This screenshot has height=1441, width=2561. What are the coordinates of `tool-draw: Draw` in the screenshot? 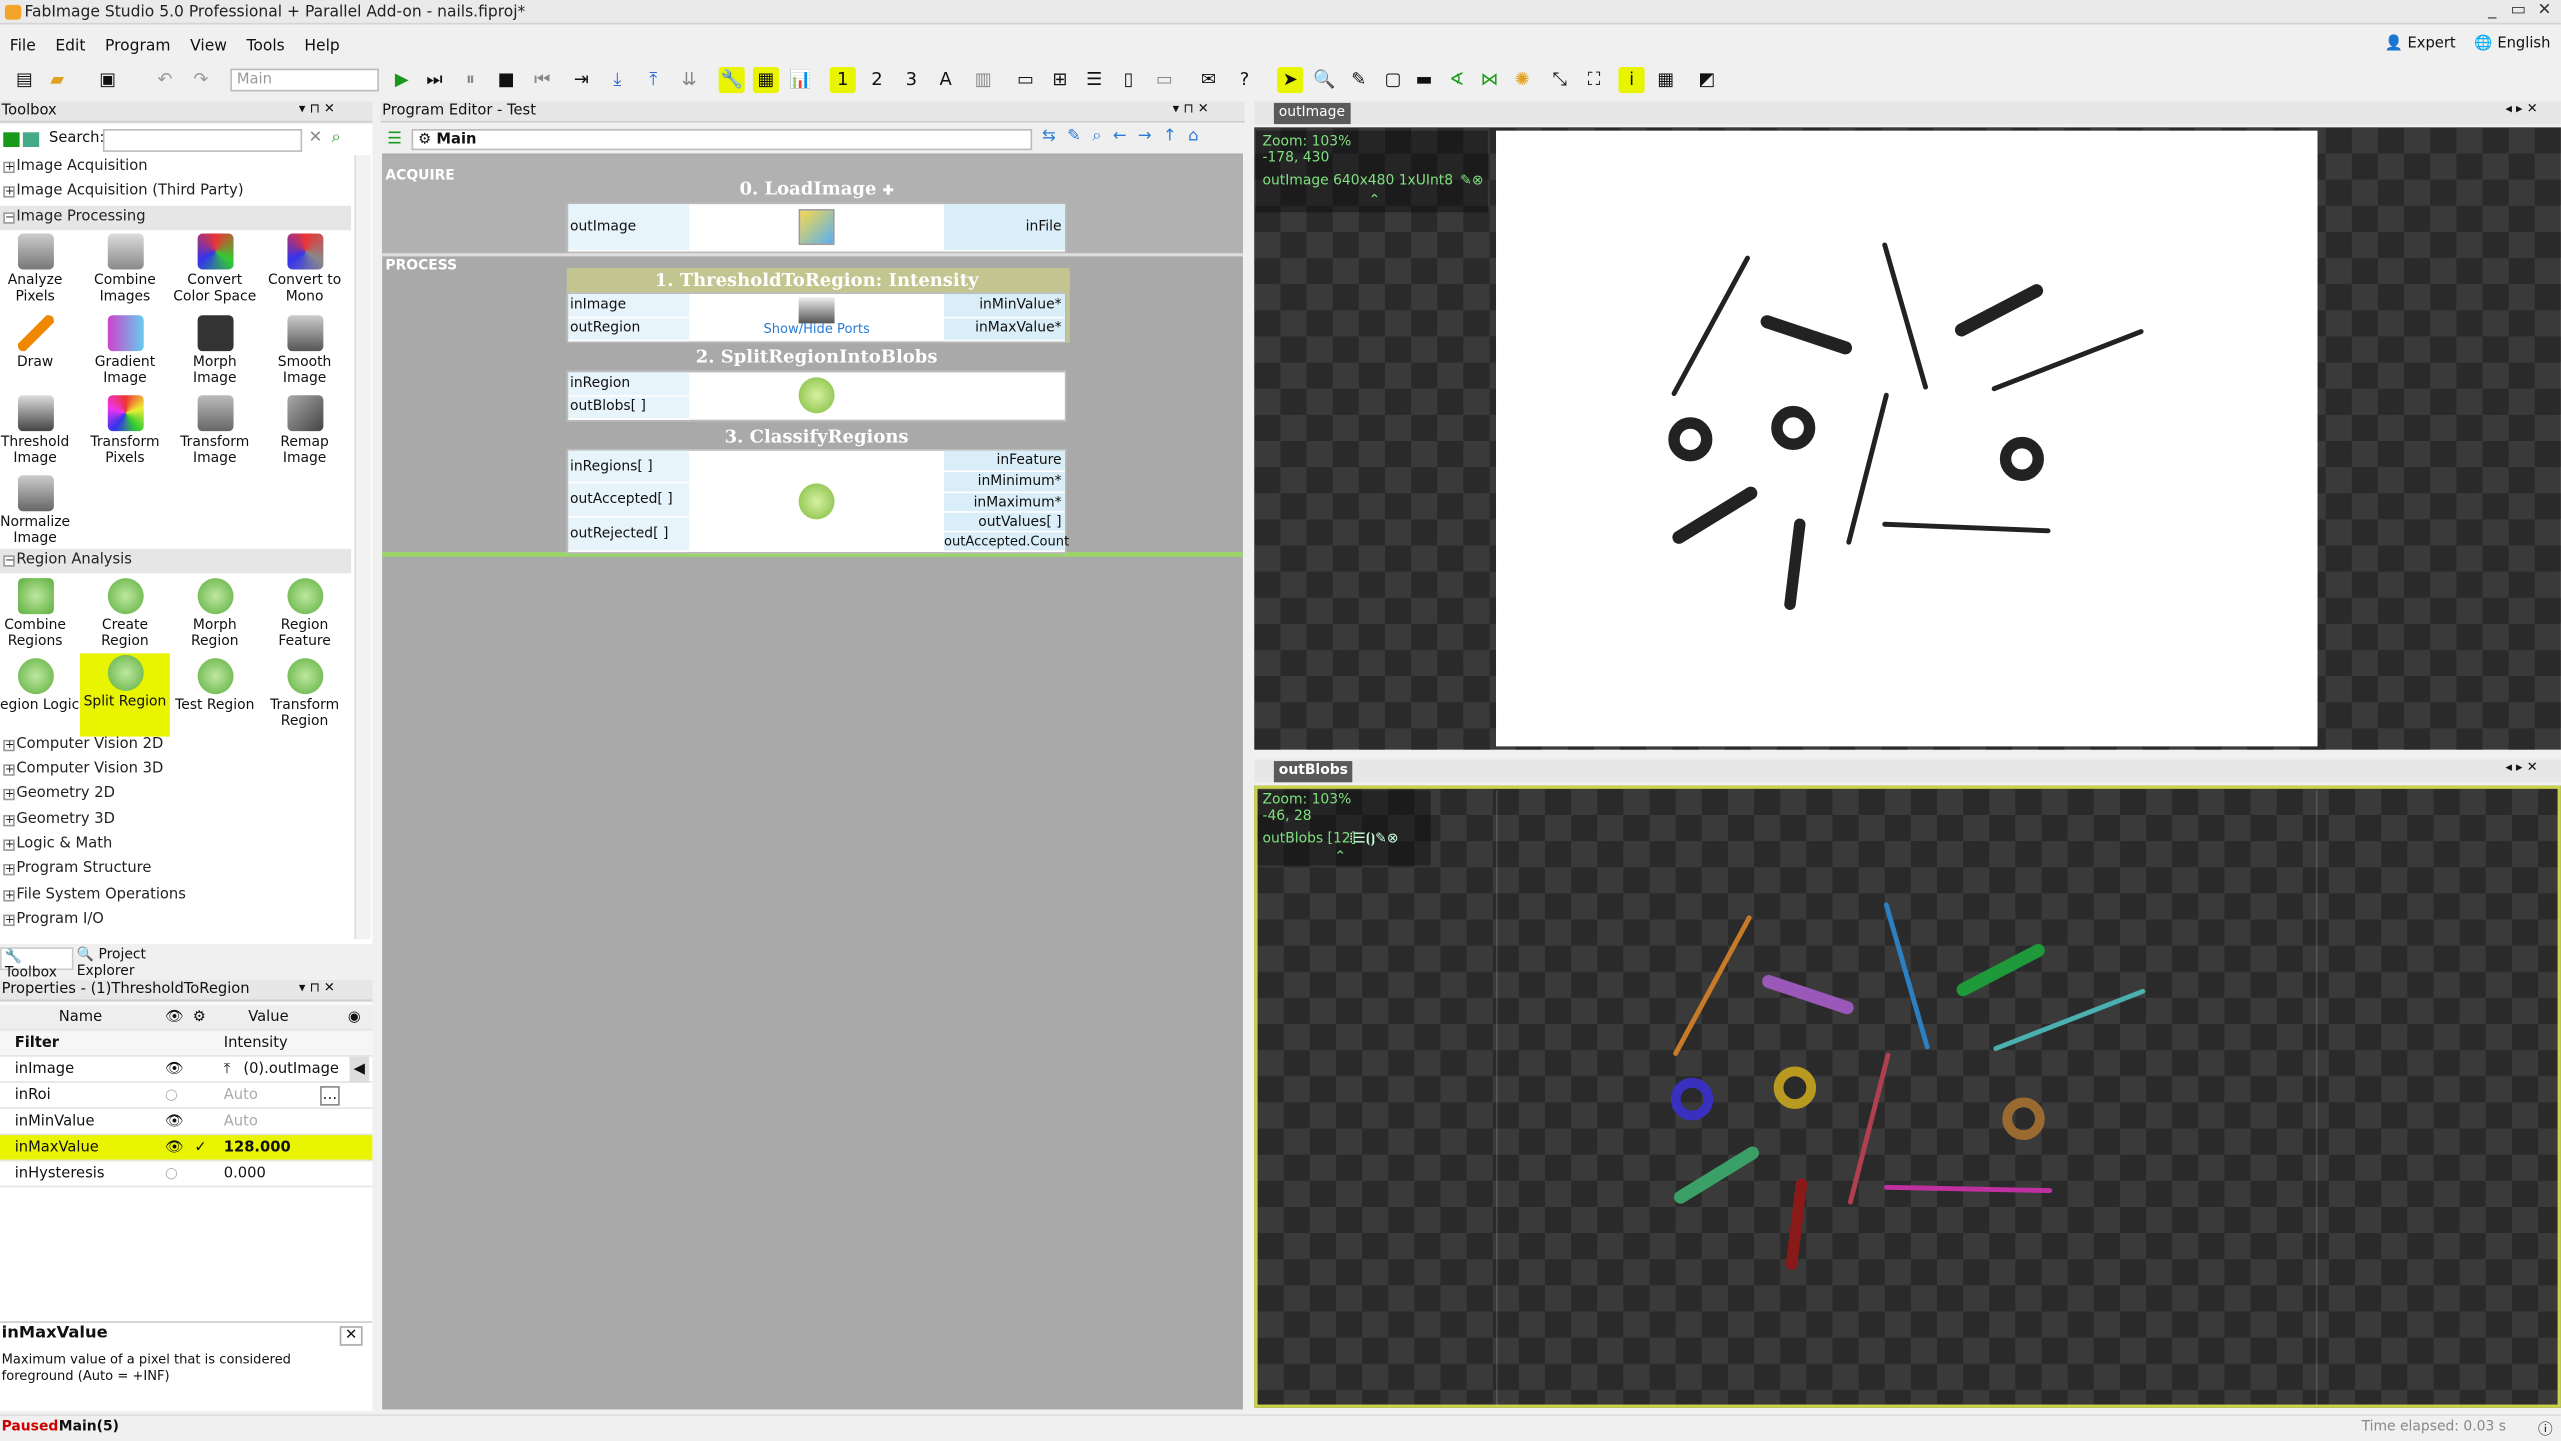 It's located at (40, 354).